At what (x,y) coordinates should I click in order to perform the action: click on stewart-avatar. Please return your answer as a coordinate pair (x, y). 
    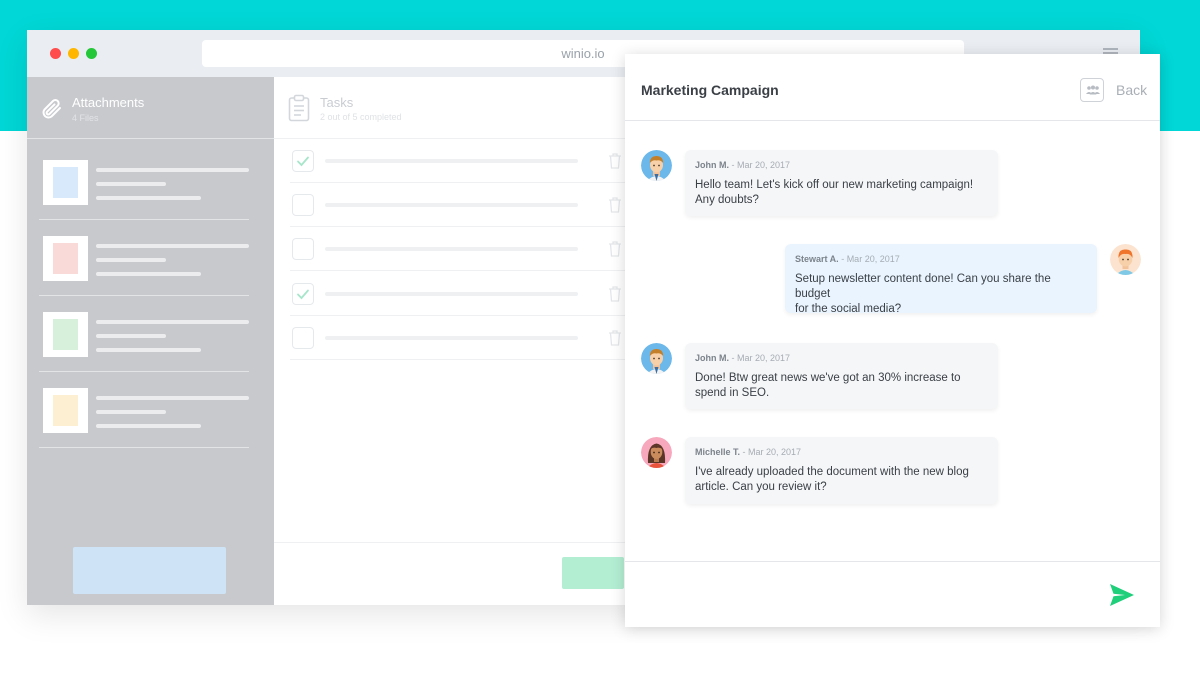
    Looking at the image, I should click on (1125, 259).